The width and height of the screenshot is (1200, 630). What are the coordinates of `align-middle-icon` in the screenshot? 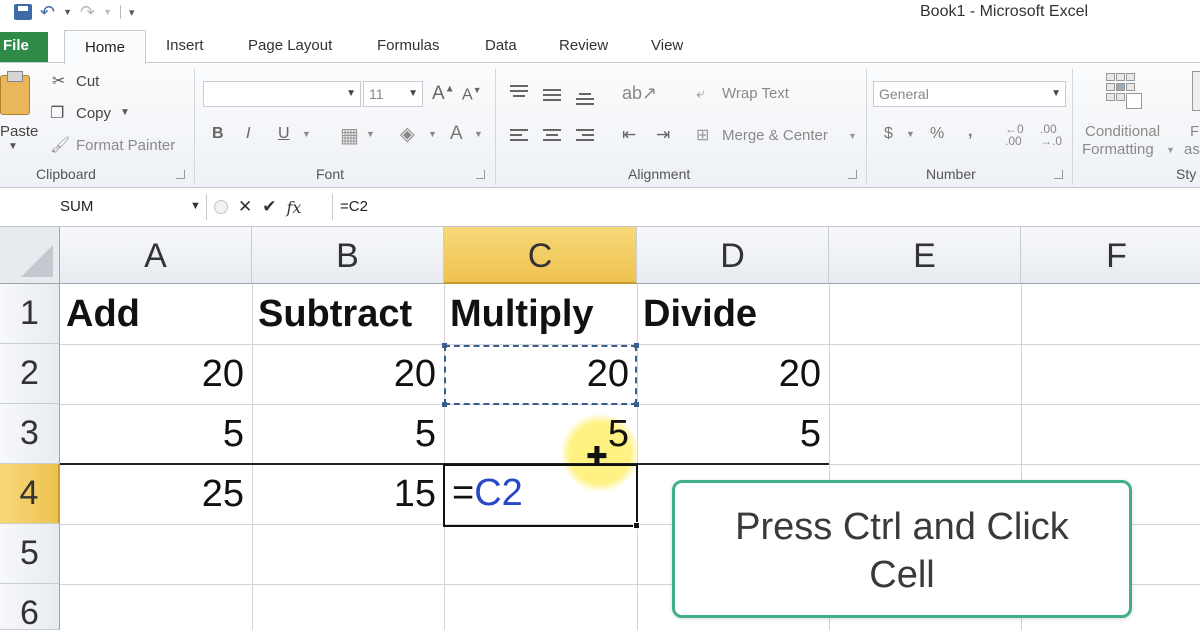 It's located at (552, 96).